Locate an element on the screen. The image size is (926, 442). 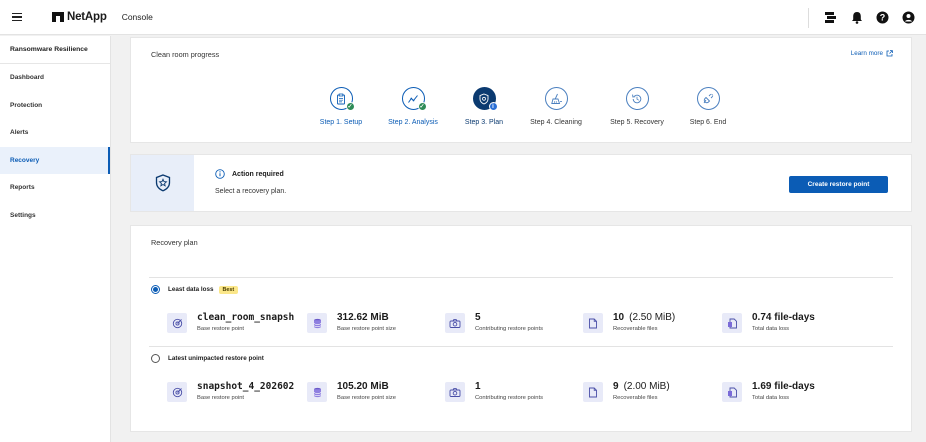
action-subtitle: Select a recovery plan. is located at coordinates (251, 191).